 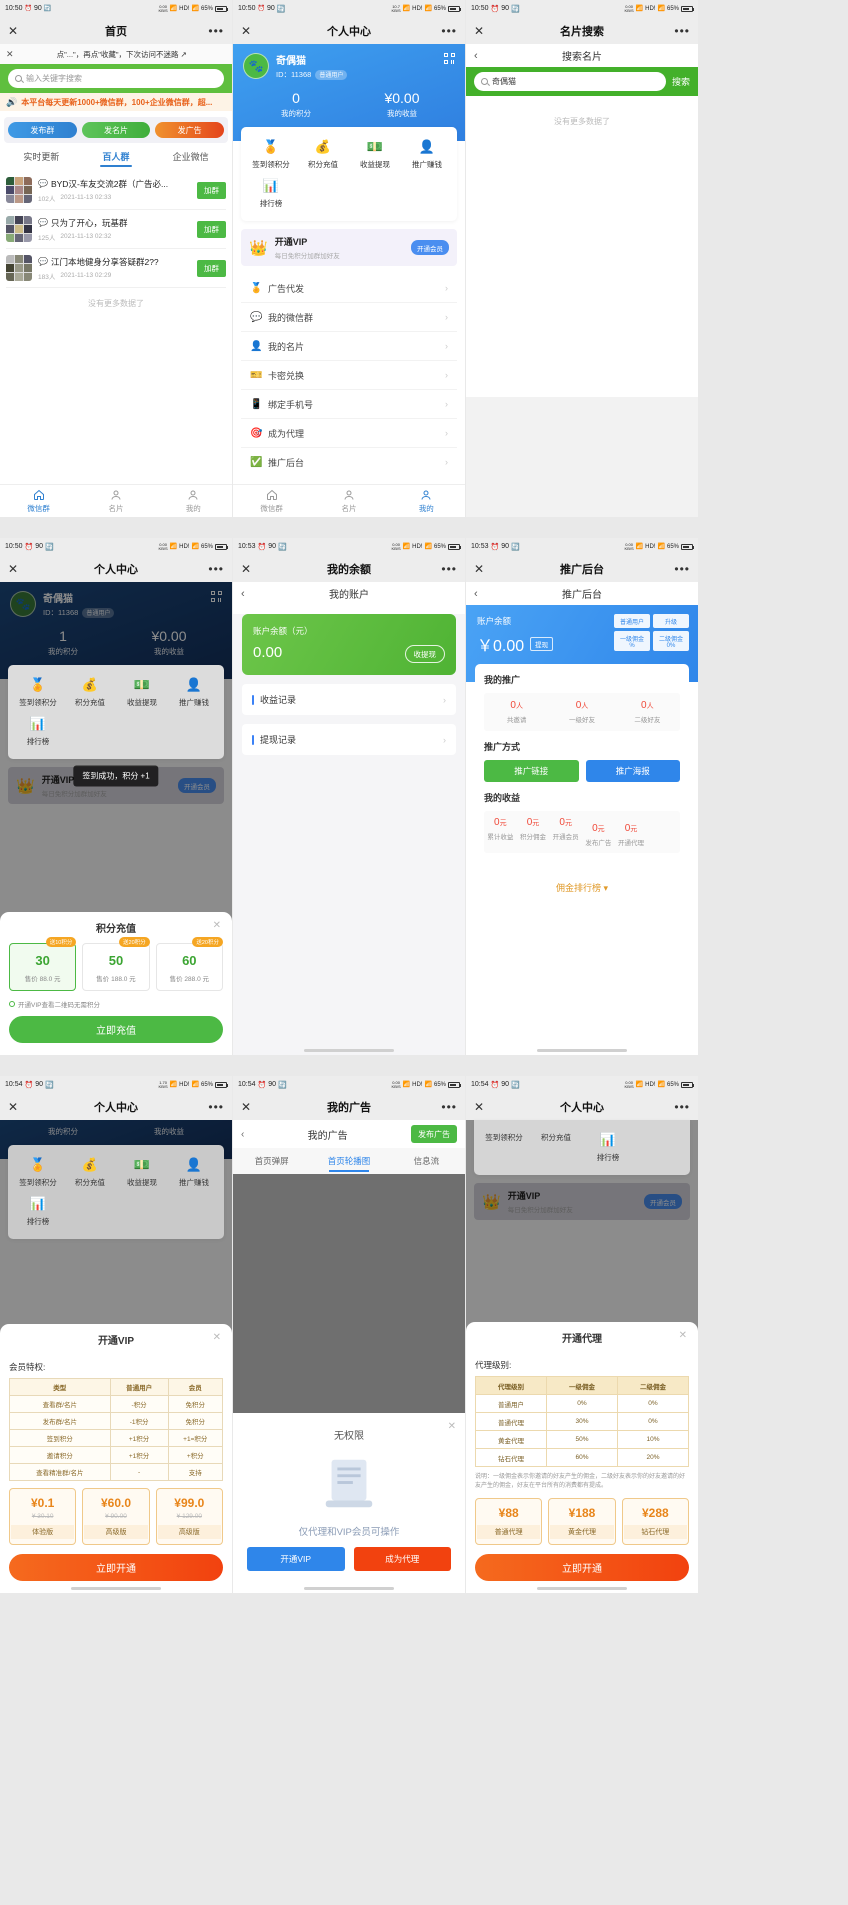 I want to click on menu-item-mygroups: 💬 我的微信群 ›, so click(x=349, y=317).